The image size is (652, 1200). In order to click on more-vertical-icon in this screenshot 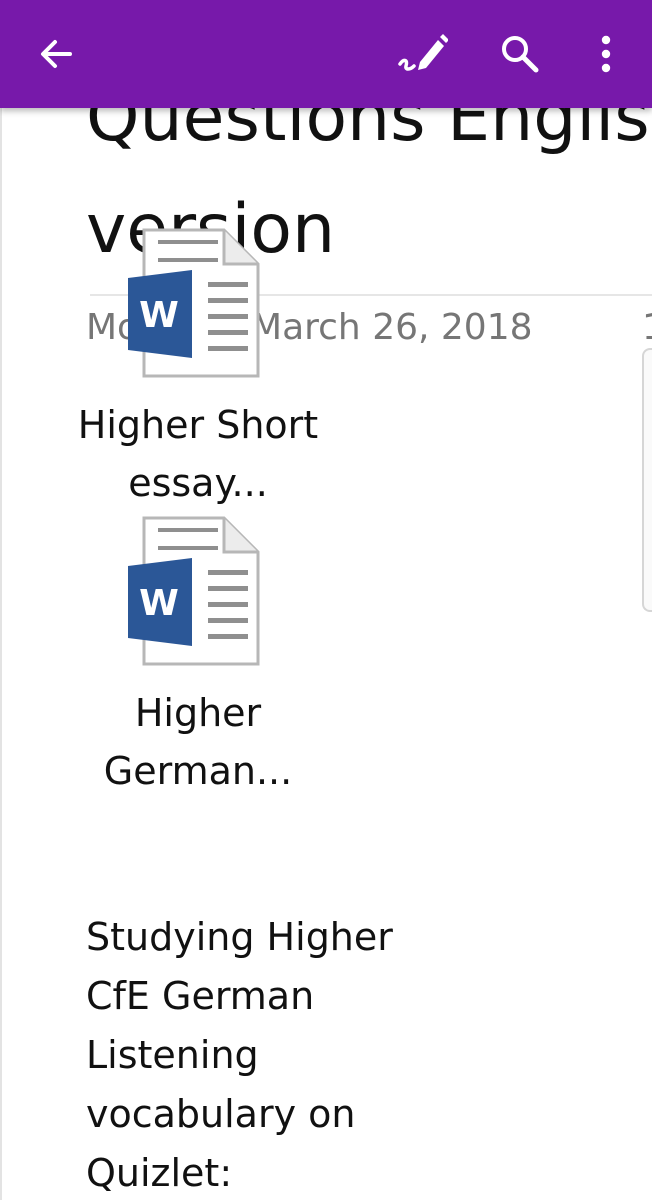, I will do `click(606, 54)`.